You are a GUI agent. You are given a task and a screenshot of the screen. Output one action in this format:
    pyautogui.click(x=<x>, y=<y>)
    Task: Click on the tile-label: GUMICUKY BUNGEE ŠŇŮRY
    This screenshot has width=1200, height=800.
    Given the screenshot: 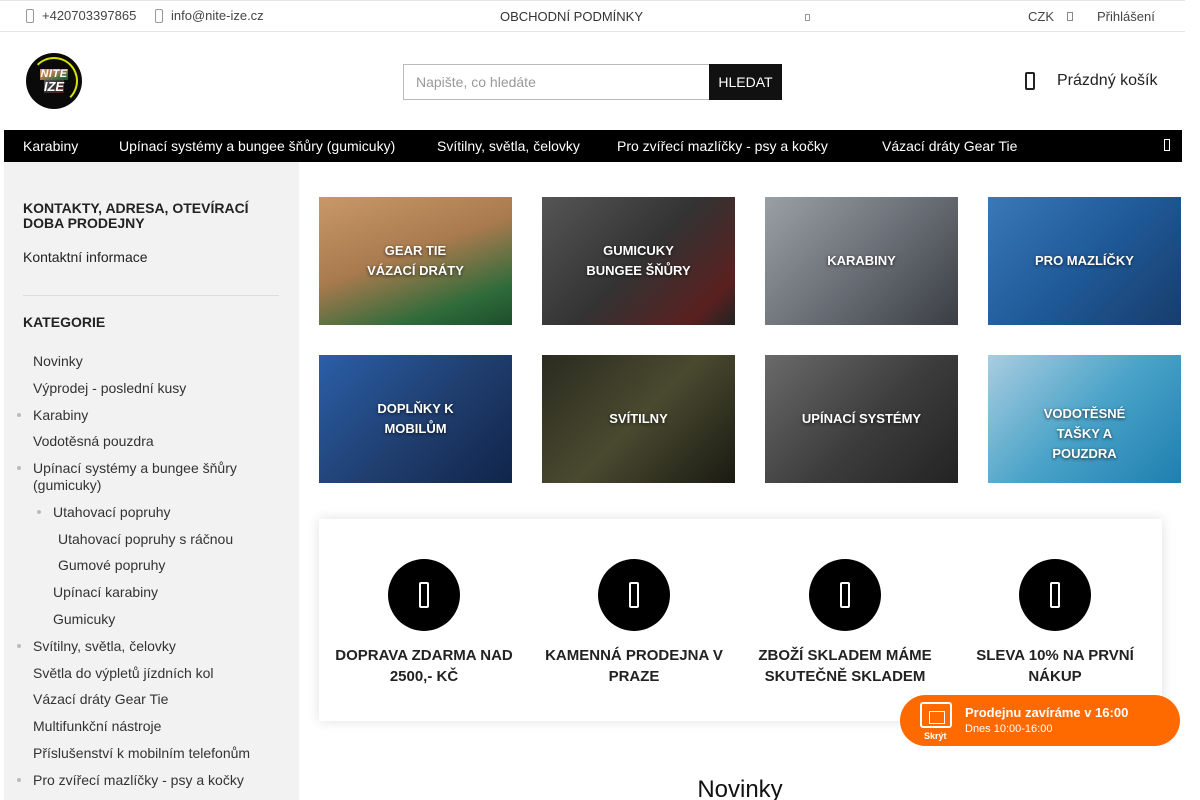 What is the action you would take?
    pyautogui.click(x=638, y=260)
    